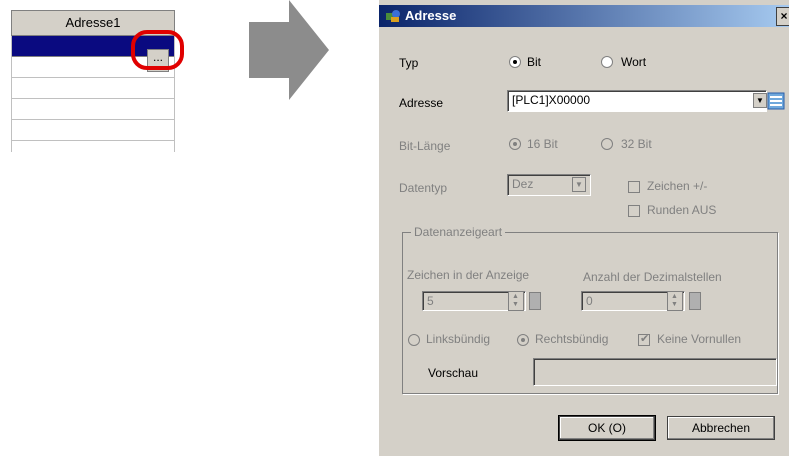 The image size is (789, 456). I want to click on datentyp-label: Datentyp, so click(423, 188).